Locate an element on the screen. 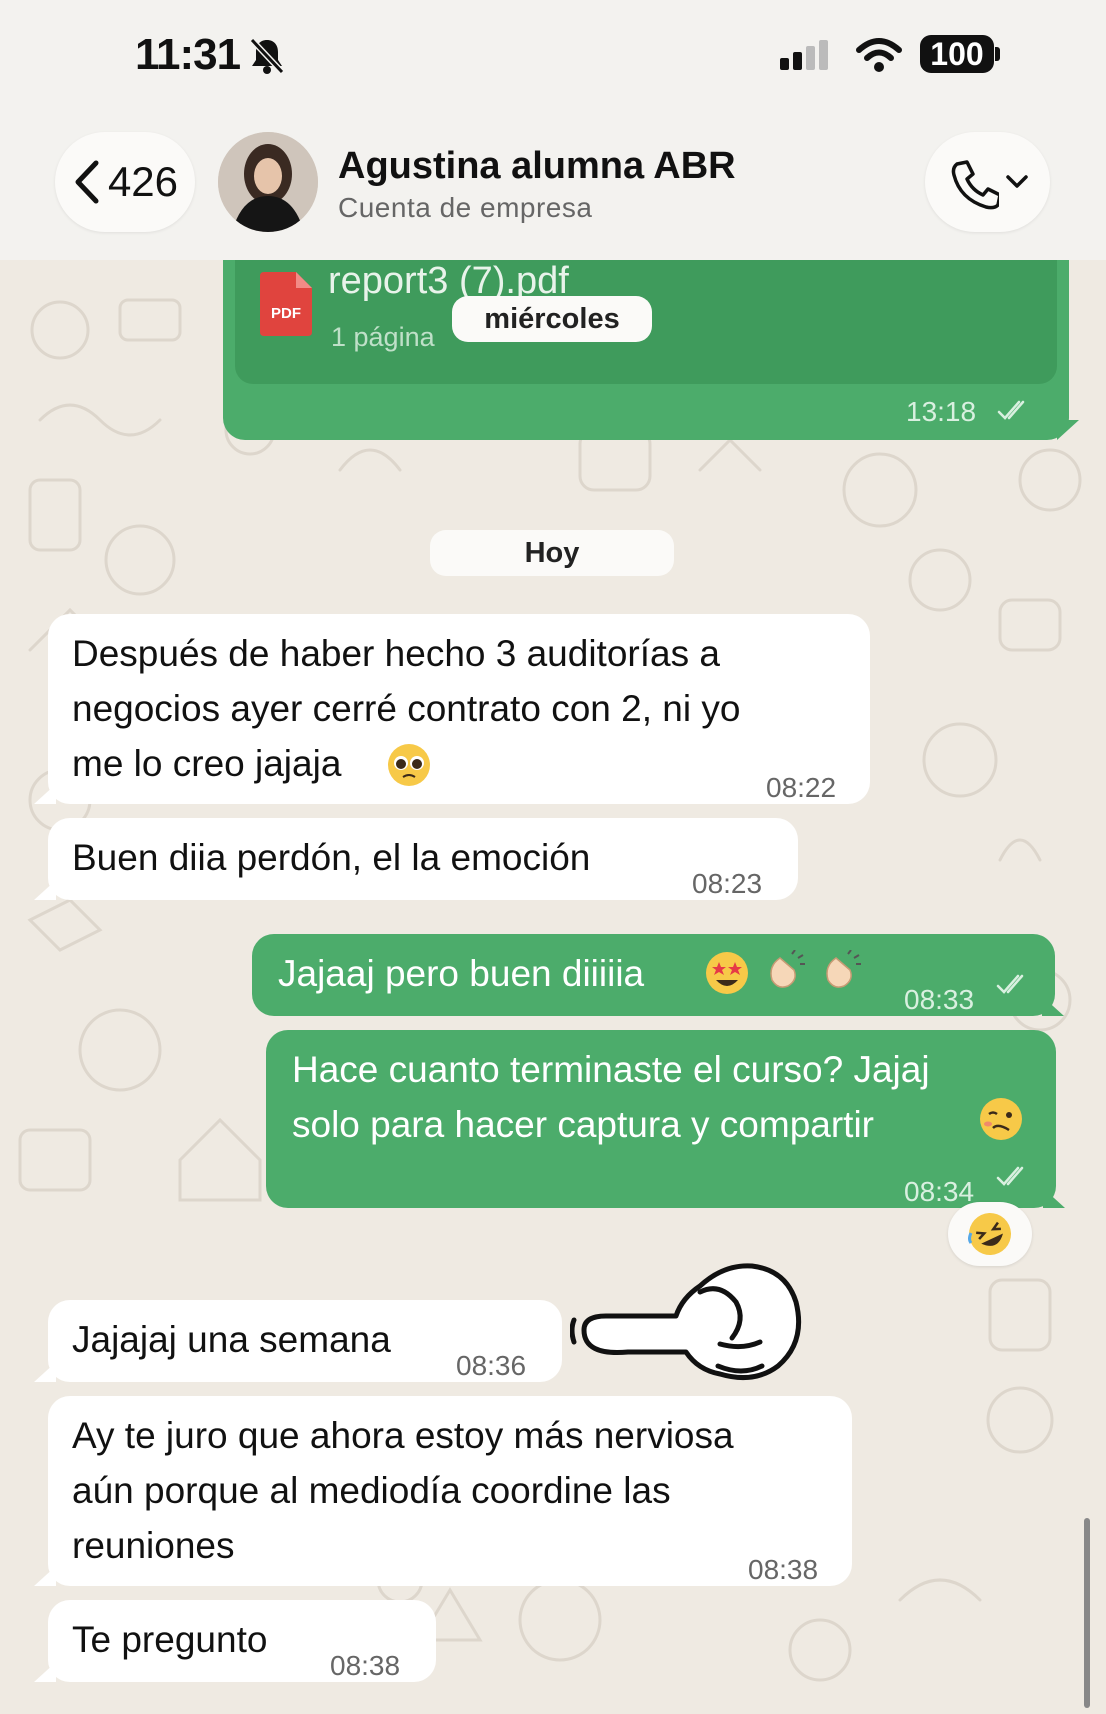  message-incoming: Buen diia perdón, el la emoción 08:23 is located at coordinates (416, 859).